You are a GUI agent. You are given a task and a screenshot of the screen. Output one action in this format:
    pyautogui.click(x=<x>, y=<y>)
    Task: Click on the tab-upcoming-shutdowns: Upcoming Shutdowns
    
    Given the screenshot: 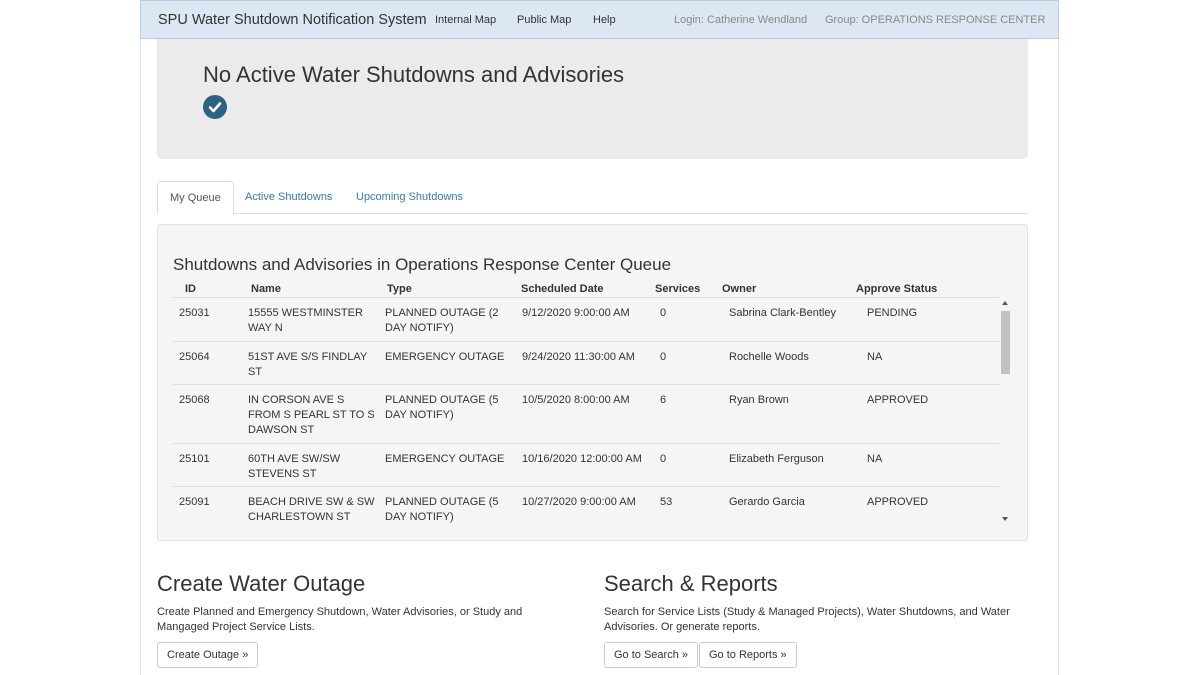 What is the action you would take?
    pyautogui.click(x=409, y=197)
    